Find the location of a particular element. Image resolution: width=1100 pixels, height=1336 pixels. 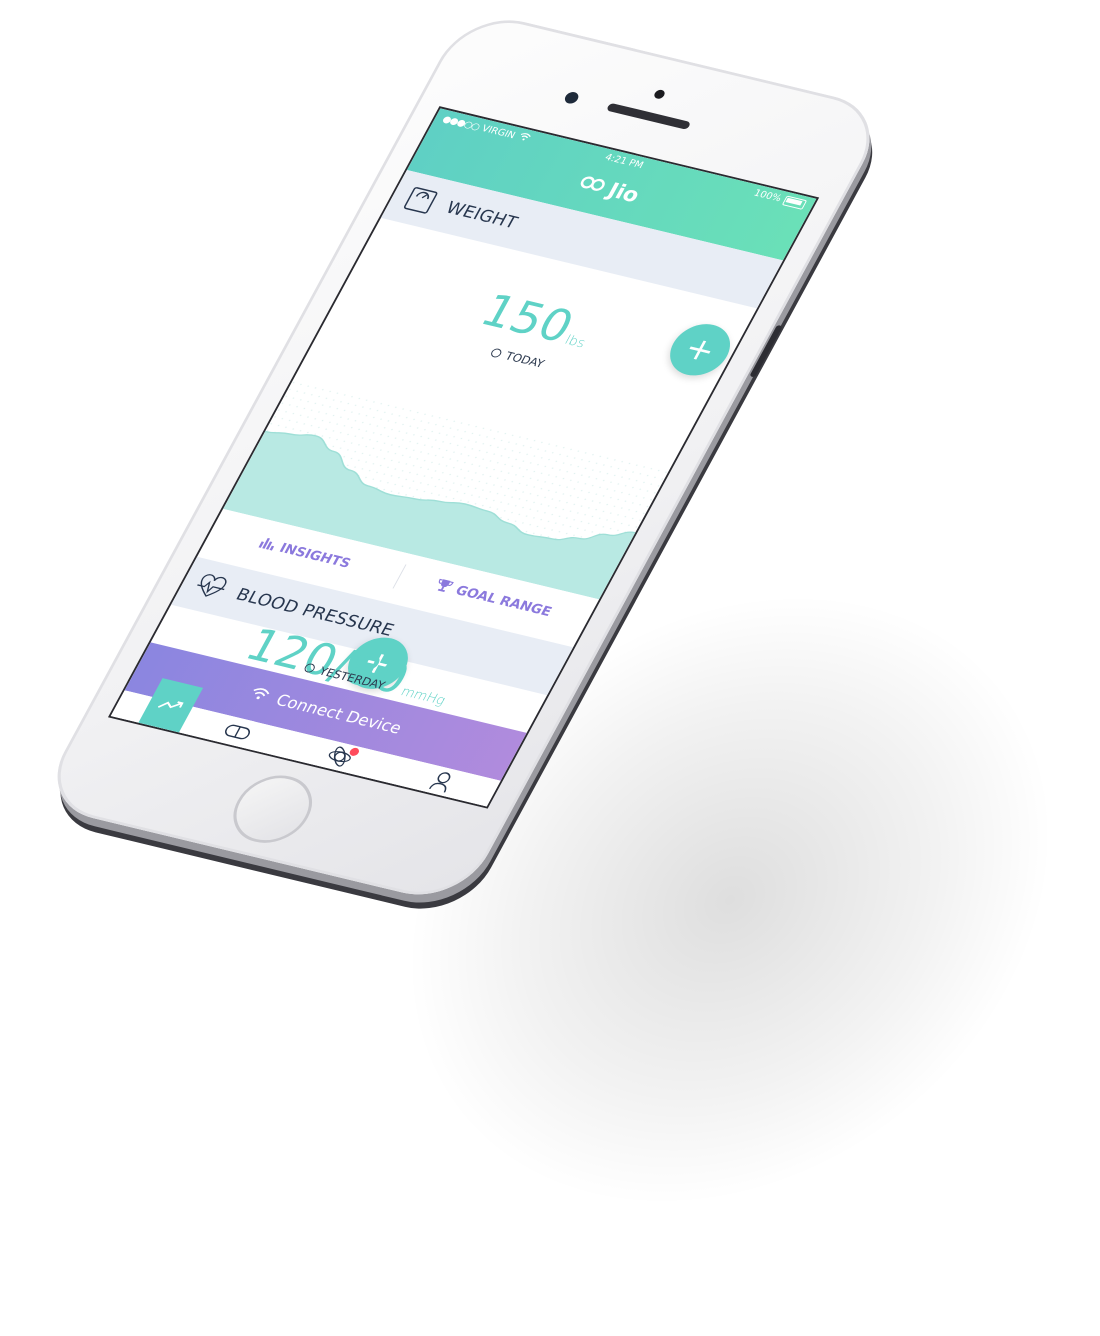

heart-pulse-icon is located at coordinates (211, 587).